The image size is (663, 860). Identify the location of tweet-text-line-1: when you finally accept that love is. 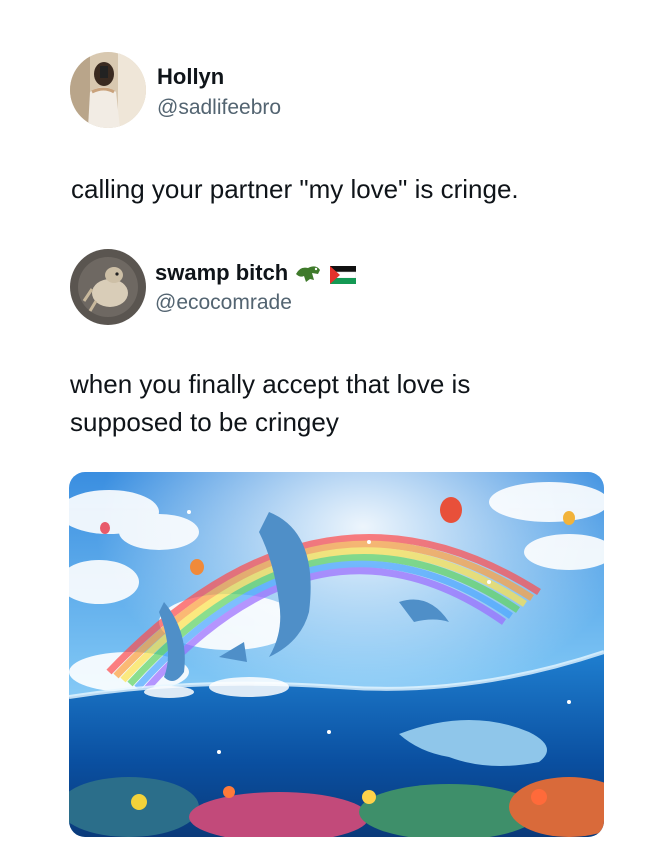
(270, 384).